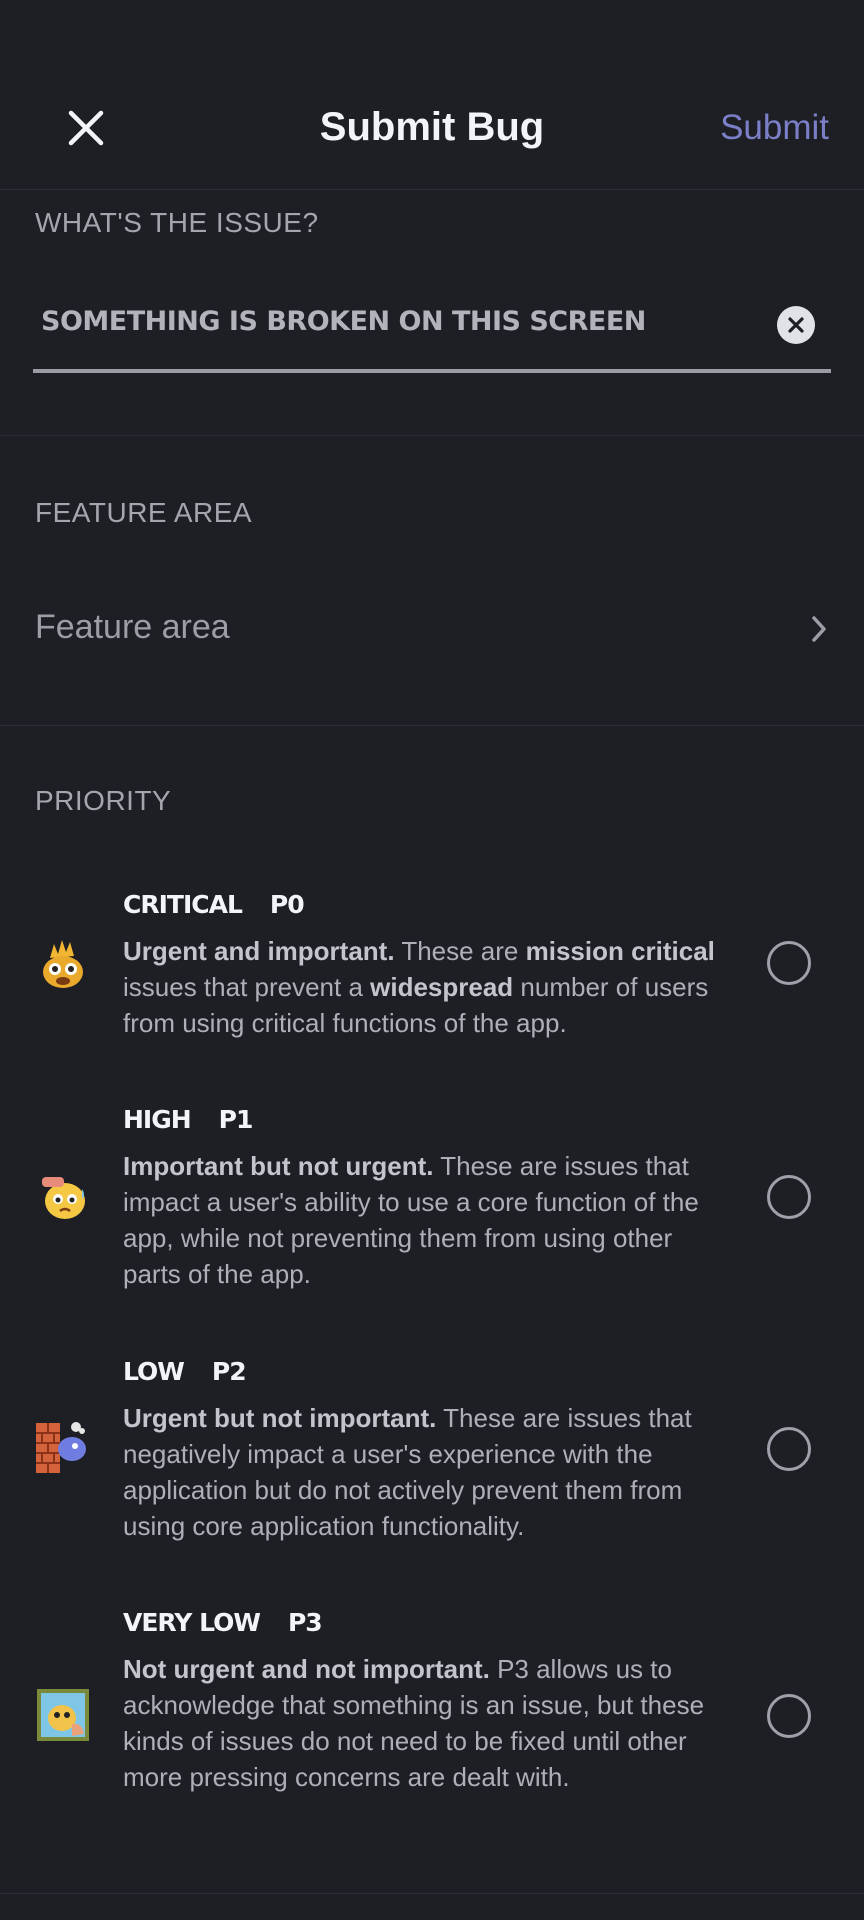 The width and height of the screenshot is (864, 1920). I want to click on priority-radio-p2, so click(789, 1449).